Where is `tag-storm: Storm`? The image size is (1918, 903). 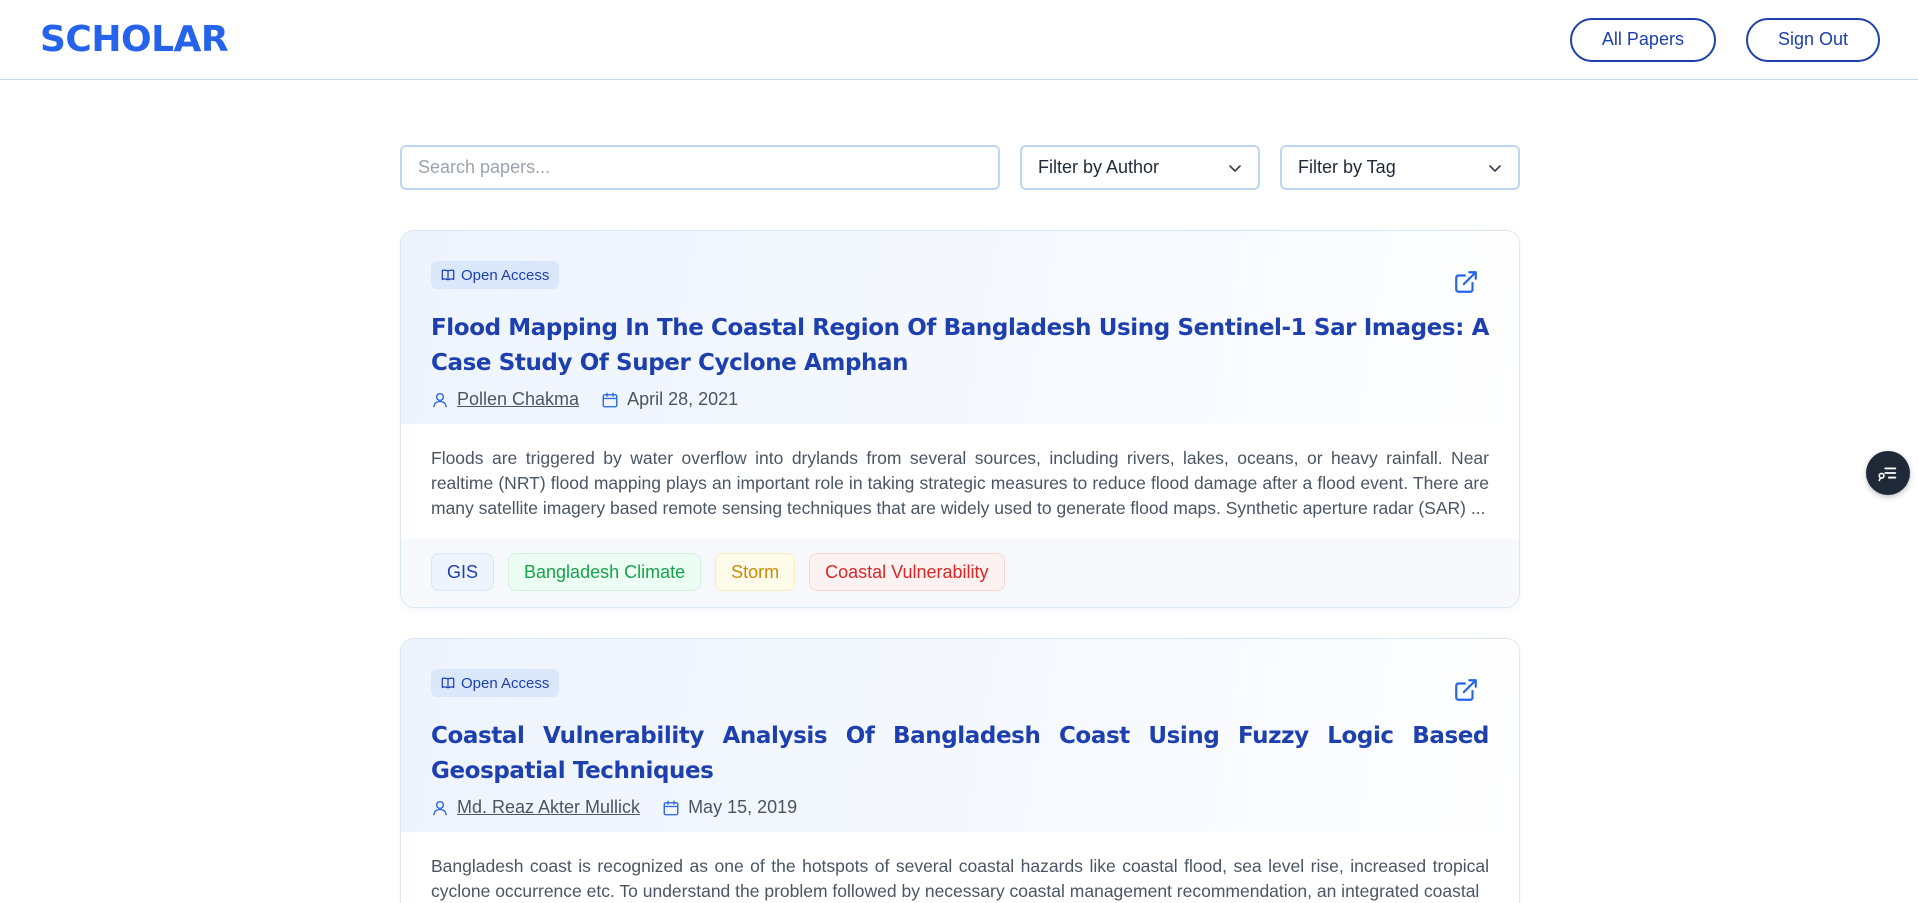 tag-storm: Storm is located at coordinates (755, 572).